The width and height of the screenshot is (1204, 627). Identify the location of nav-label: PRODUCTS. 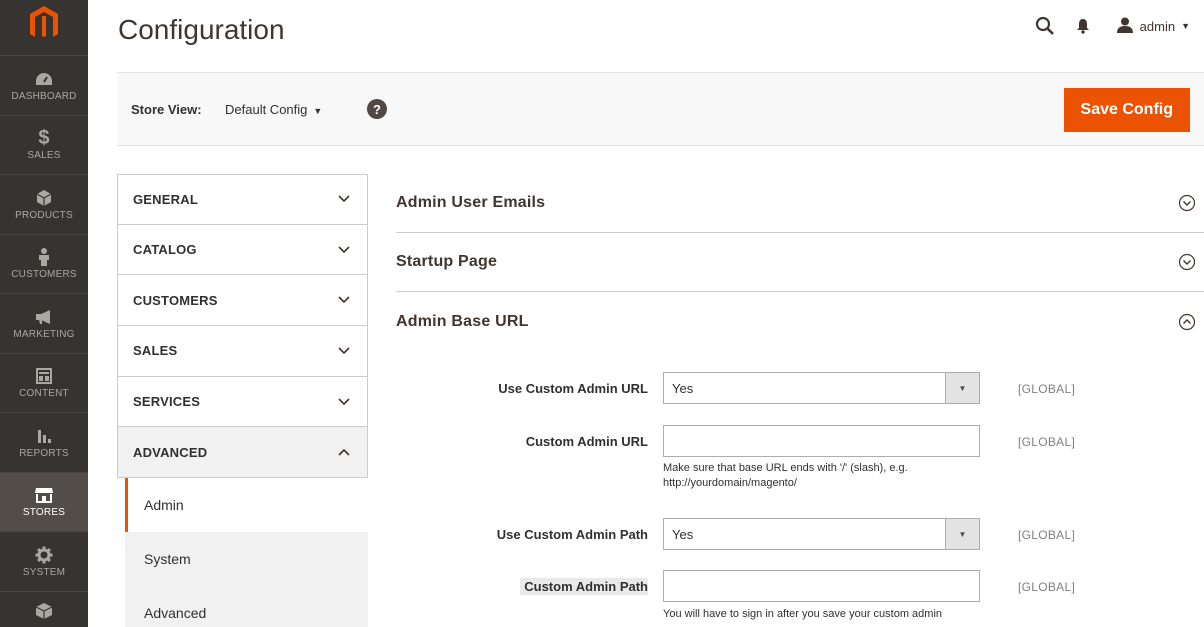
(44, 215).